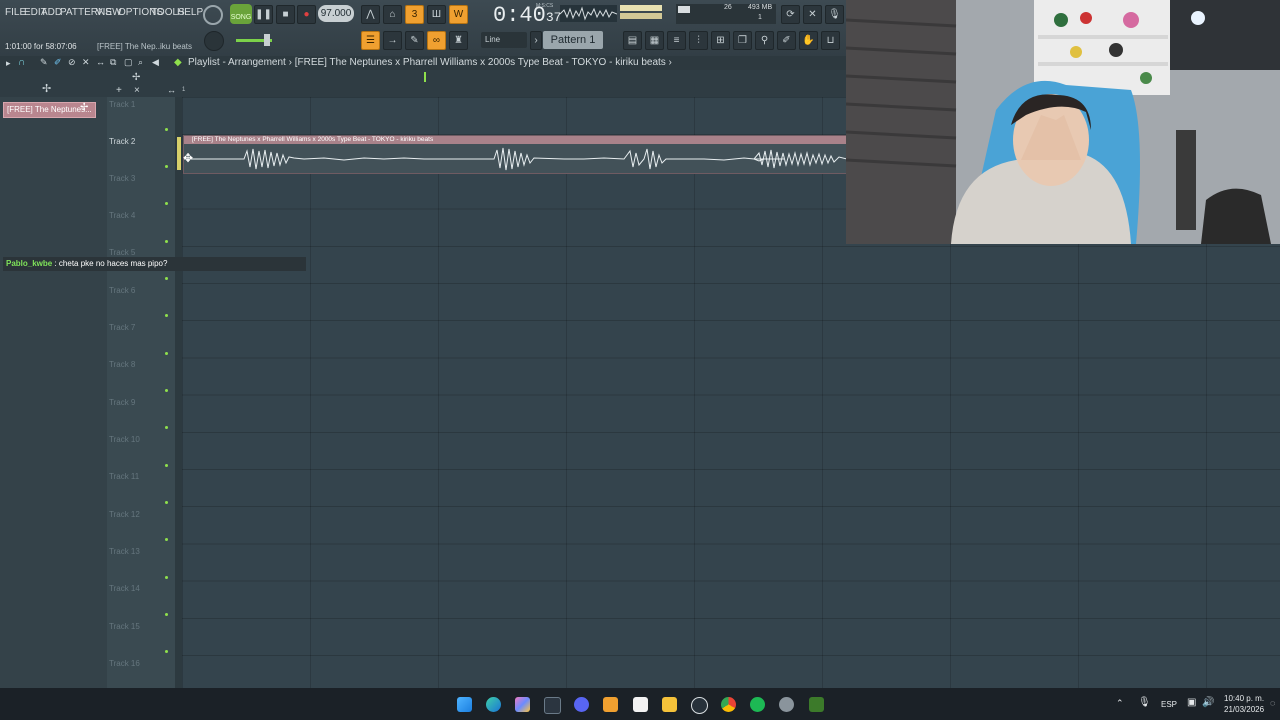 This screenshot has width=1280, height=720. I want to click on microphone-icon: 🎙, so click(834, 14).